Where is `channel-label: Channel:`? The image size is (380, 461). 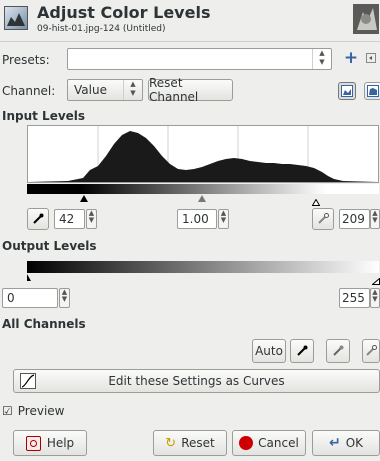 channel-label: Channel: is located at coordinates (29, 91).